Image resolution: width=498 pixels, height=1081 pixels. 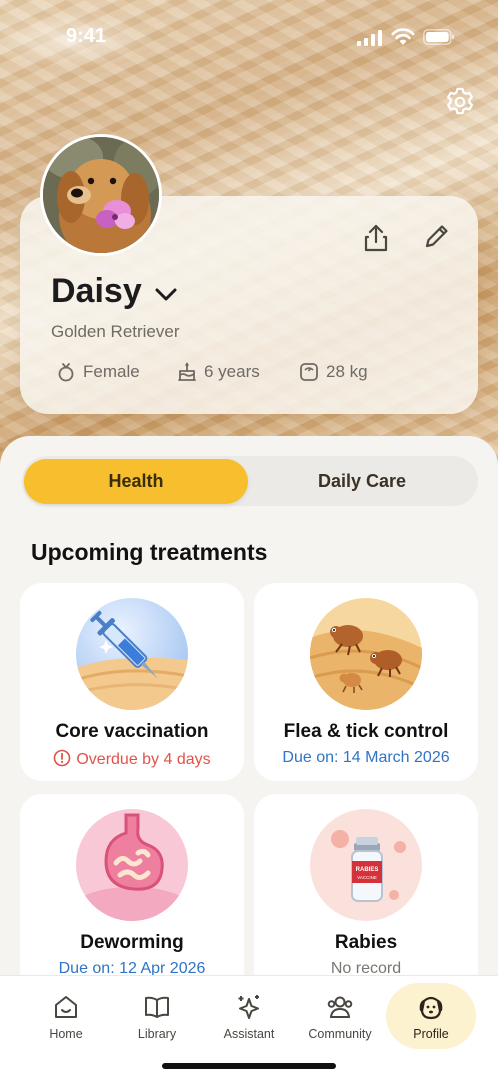 What do you see at coordinates (367, 877) in the screenshot?
I see `vial-sublabel: VACCINE` at bounding box center [367, 877].